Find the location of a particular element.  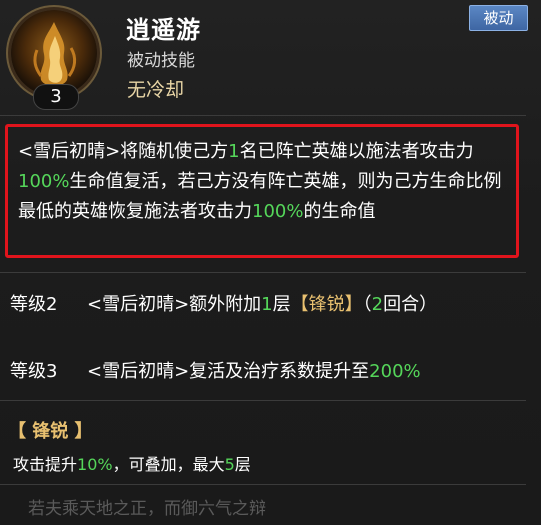

keyword-description: 攻击提升10%，可叠加，最大5层 is located at coordinates (132, 464).